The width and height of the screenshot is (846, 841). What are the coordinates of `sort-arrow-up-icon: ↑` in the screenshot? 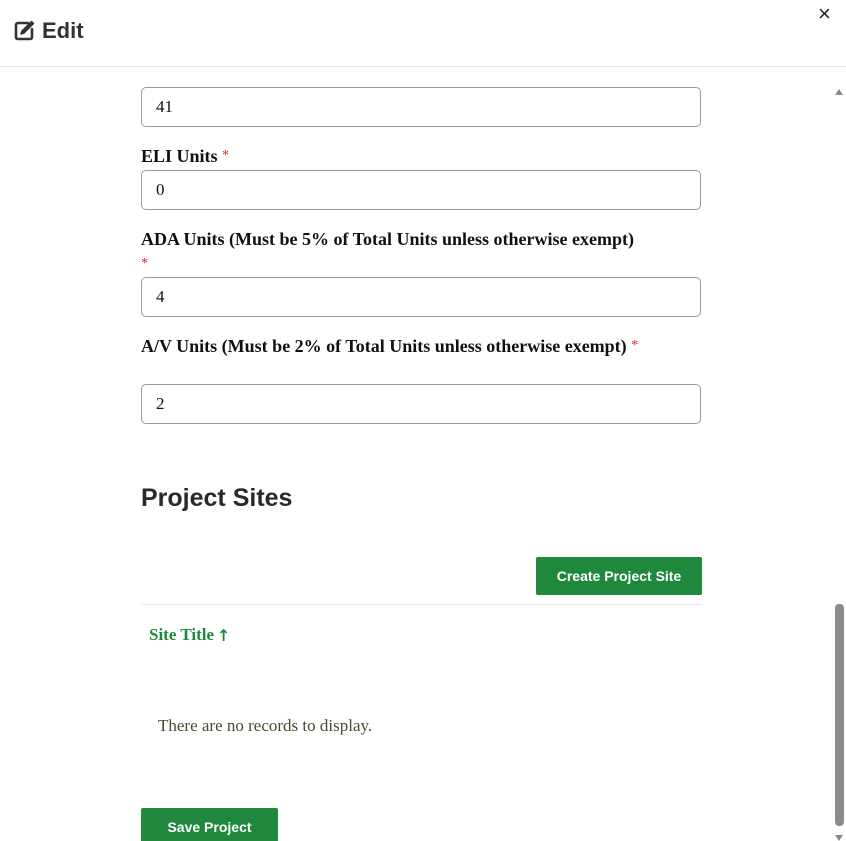 It's located at (224, 635).